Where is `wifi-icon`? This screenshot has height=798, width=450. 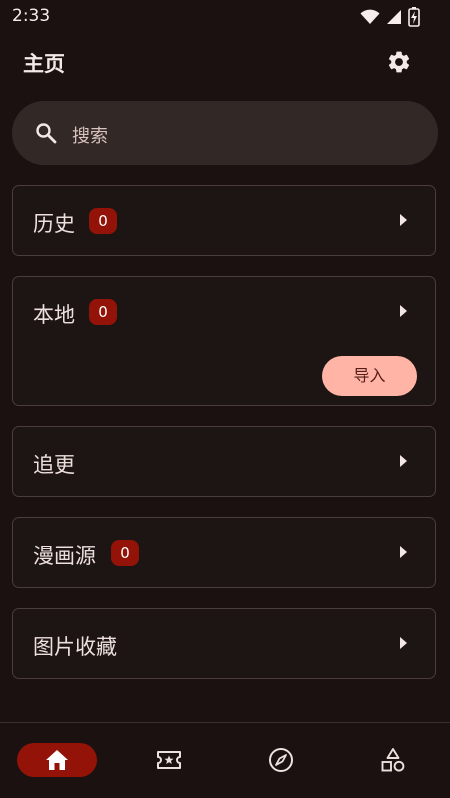 wifi-icon is located at coordinates (370, 16).